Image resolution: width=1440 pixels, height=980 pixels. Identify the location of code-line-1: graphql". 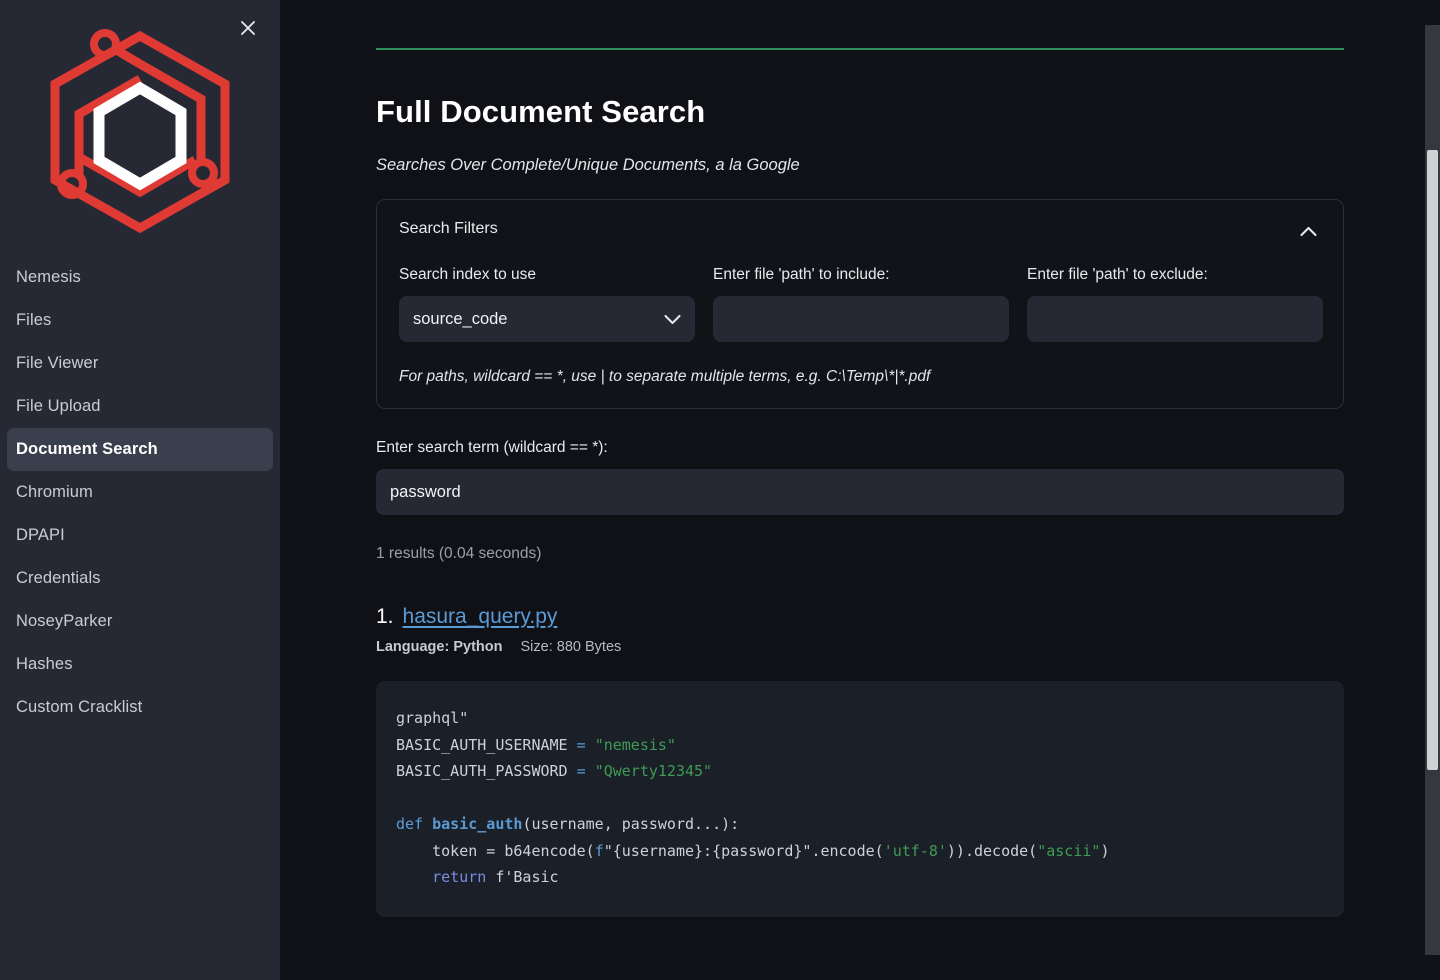
(432, 718).